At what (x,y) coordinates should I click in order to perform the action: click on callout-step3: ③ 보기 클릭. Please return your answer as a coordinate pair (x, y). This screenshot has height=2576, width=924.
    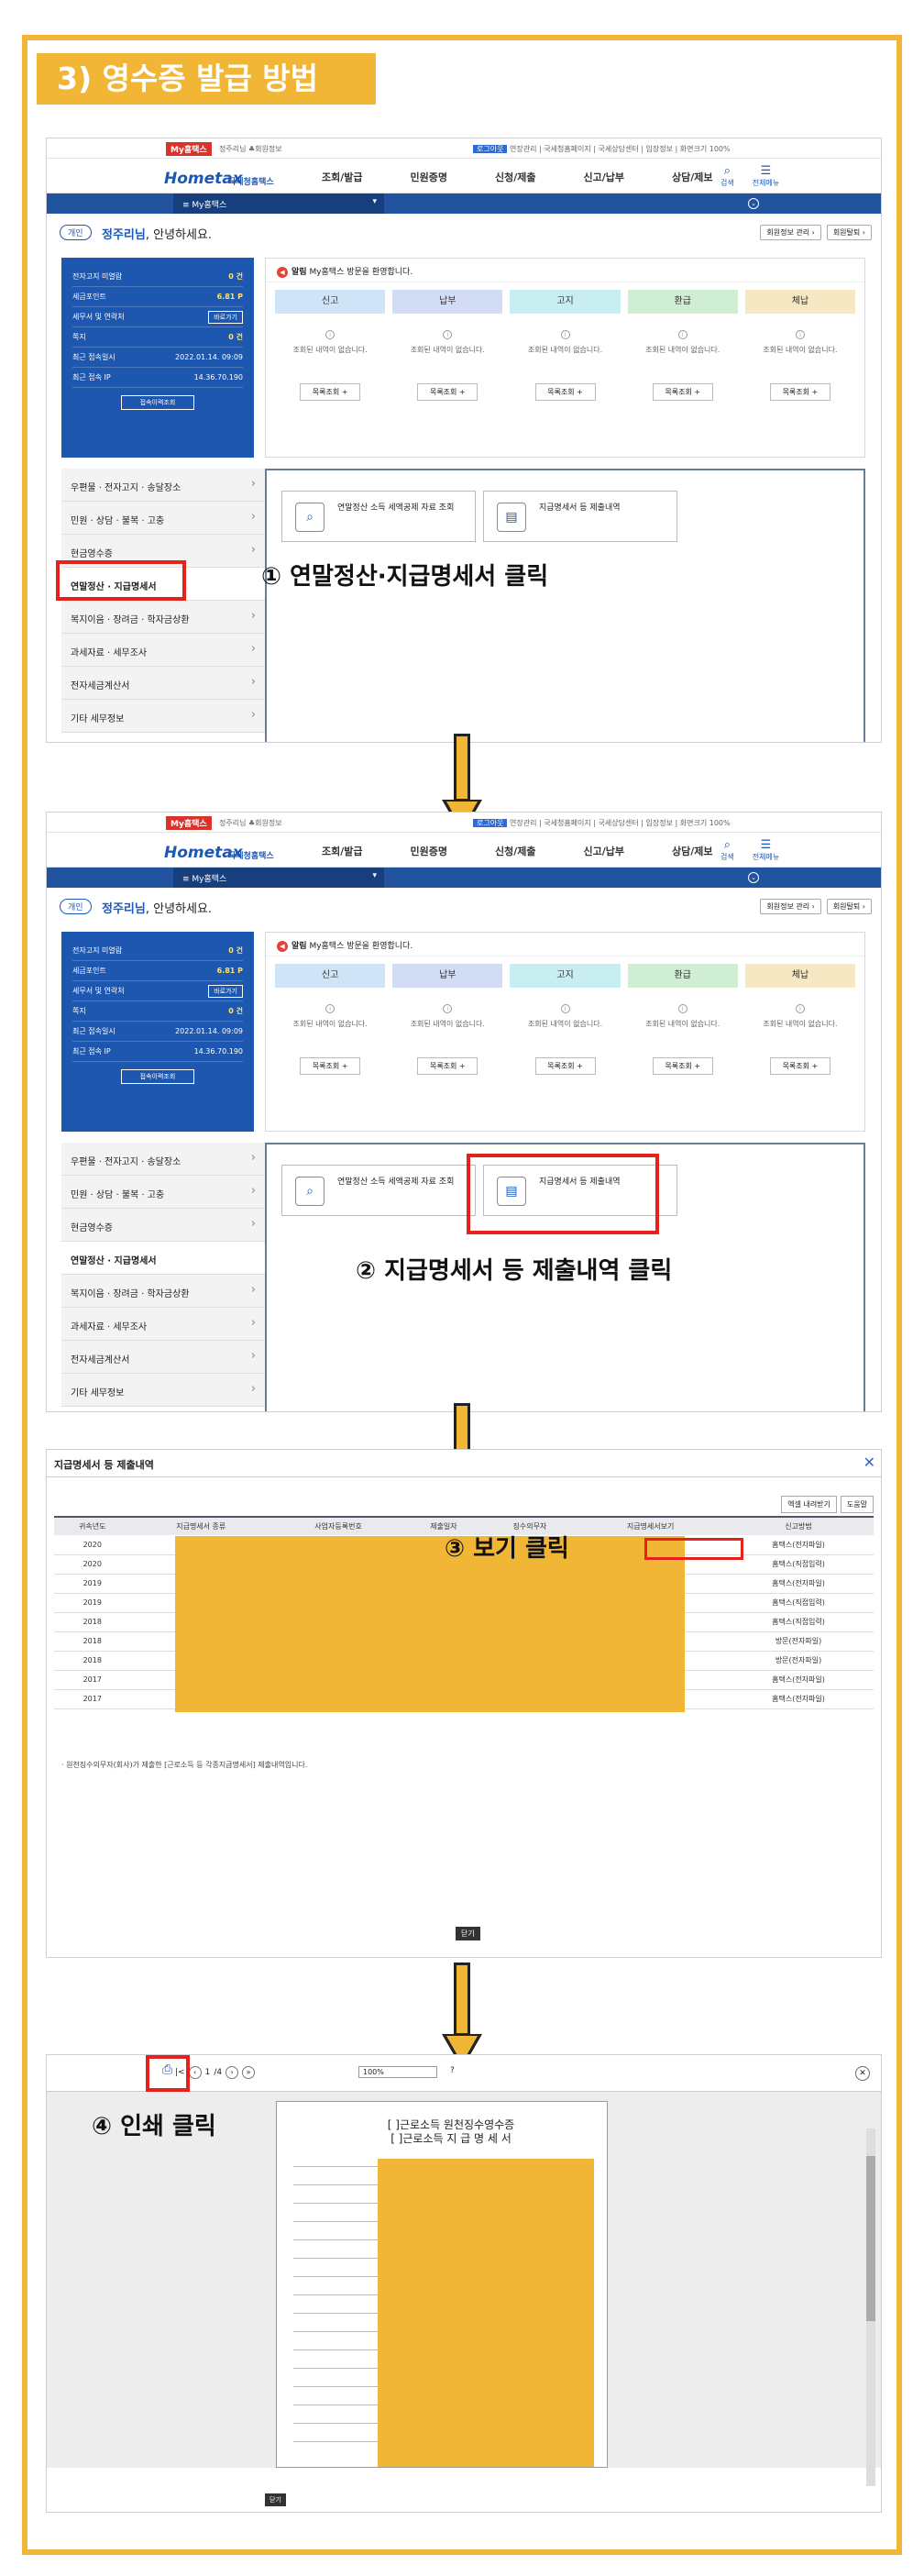
    Looking at the image, I should click on (507, 1549).